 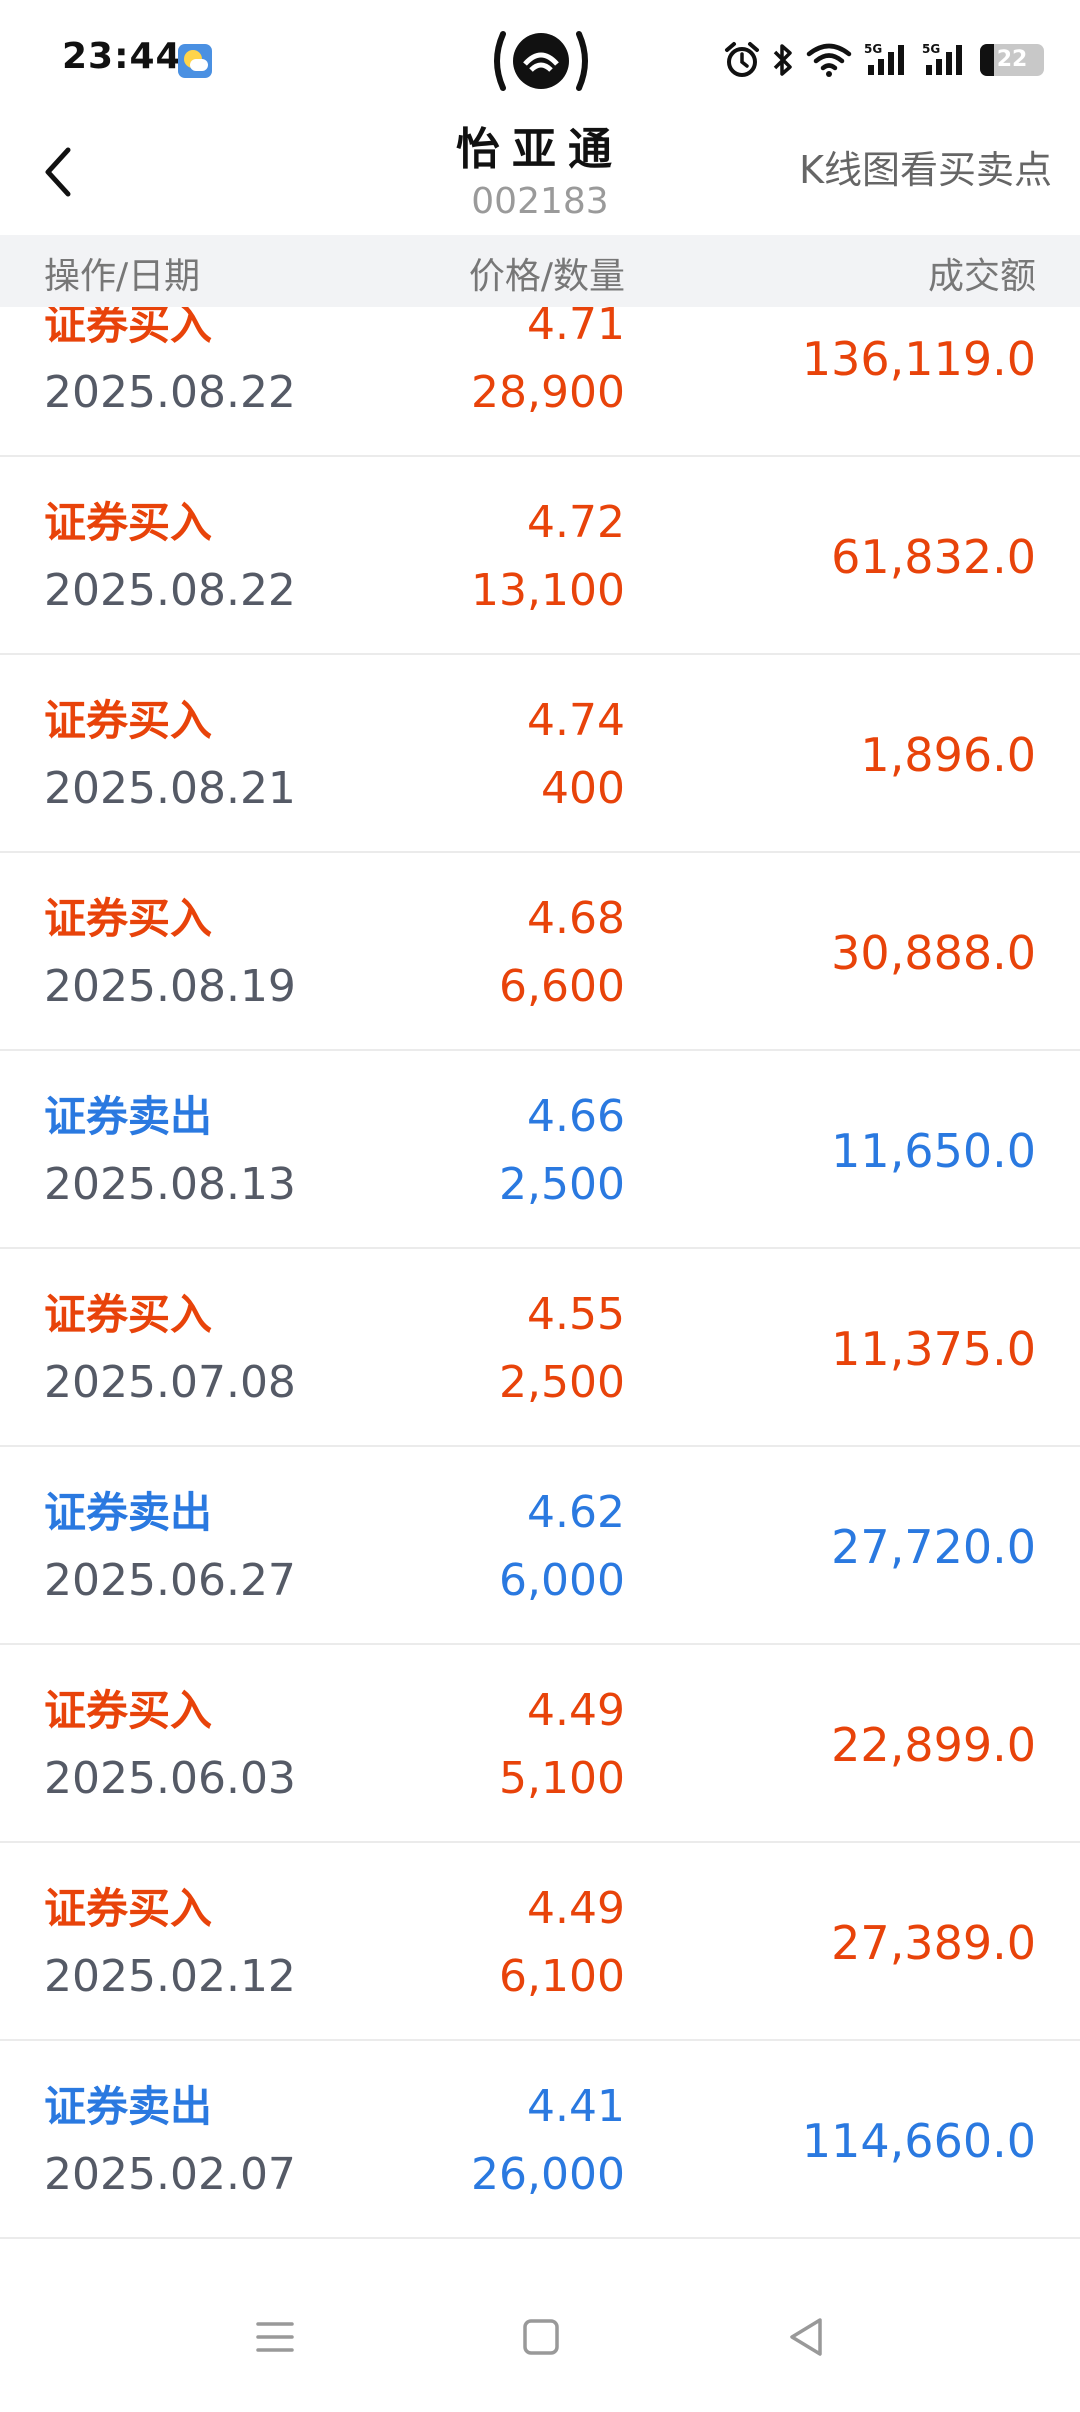 I want to click on trade-row: 证券卖出 2025.06.27 4.62 6,000 27,720.0, so click(x=540, y=1546).